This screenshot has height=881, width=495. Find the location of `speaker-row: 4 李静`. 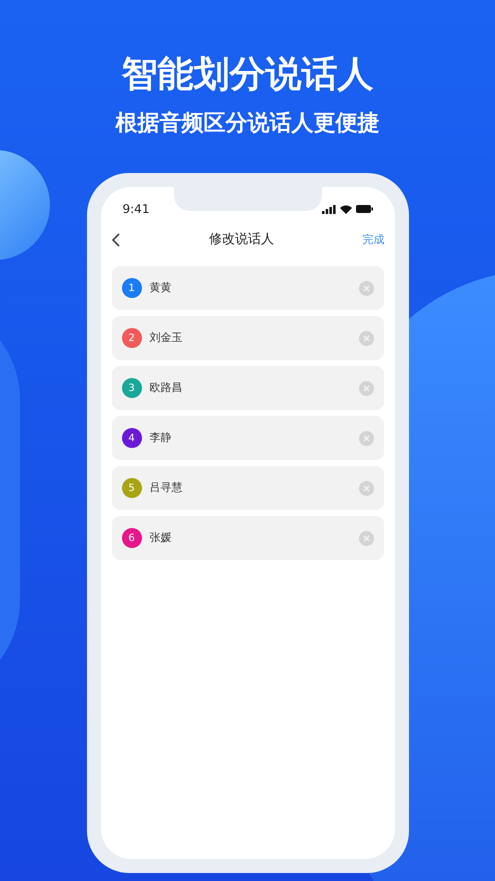

speaker-row: 4 李静 is located at coordinates (248, 438).